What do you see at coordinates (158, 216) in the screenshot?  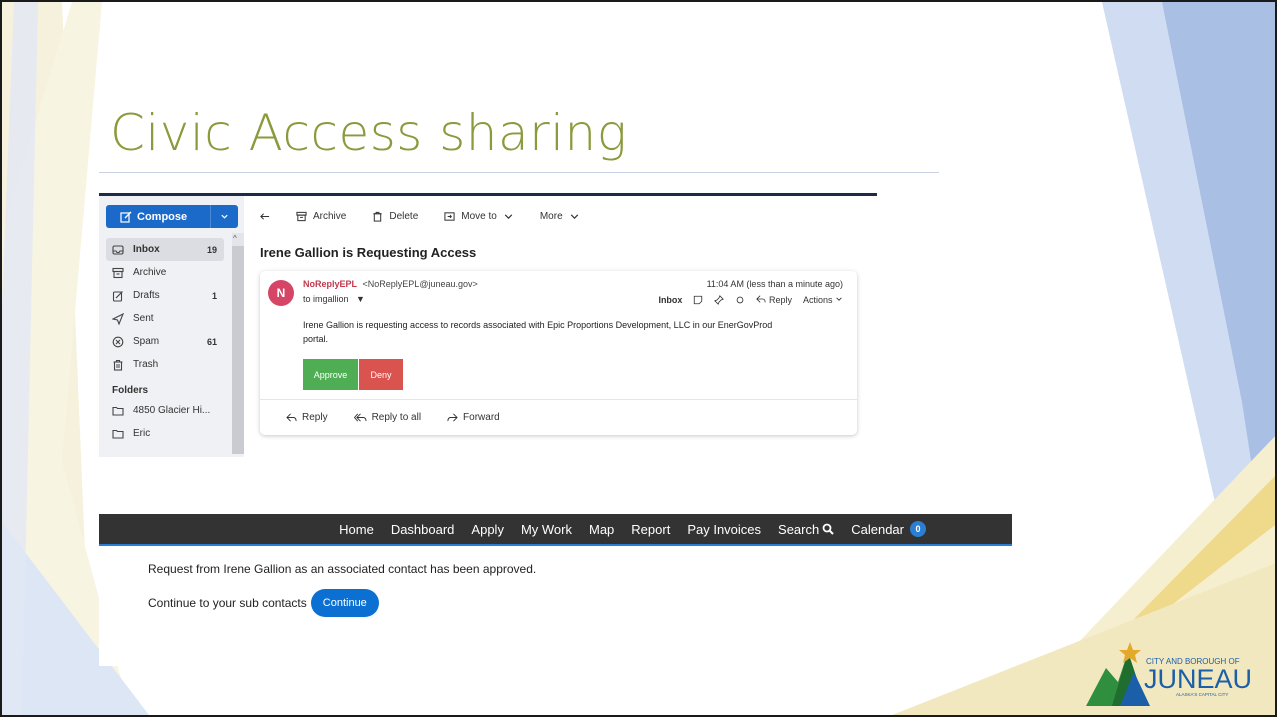 I see `compose-main: Compose` at bounding box center [158, 216].